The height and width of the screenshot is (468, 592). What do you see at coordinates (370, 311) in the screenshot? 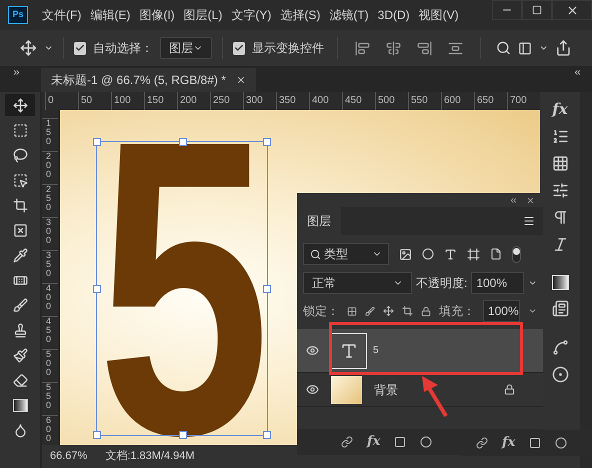
I see `lock-paint-icon` at bounding box center [370, 311].